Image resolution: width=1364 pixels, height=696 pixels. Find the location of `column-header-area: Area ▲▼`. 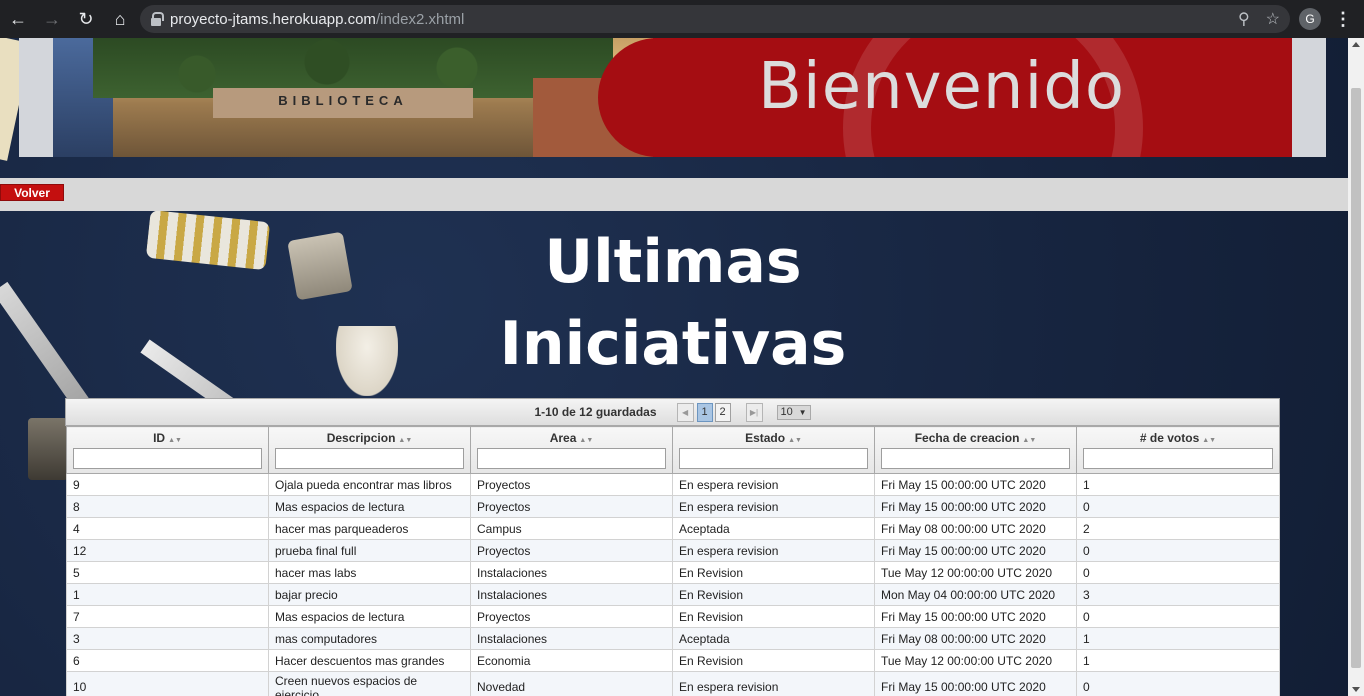

column-header-area: Area ▲▼ is located at coordinates (571, 450).